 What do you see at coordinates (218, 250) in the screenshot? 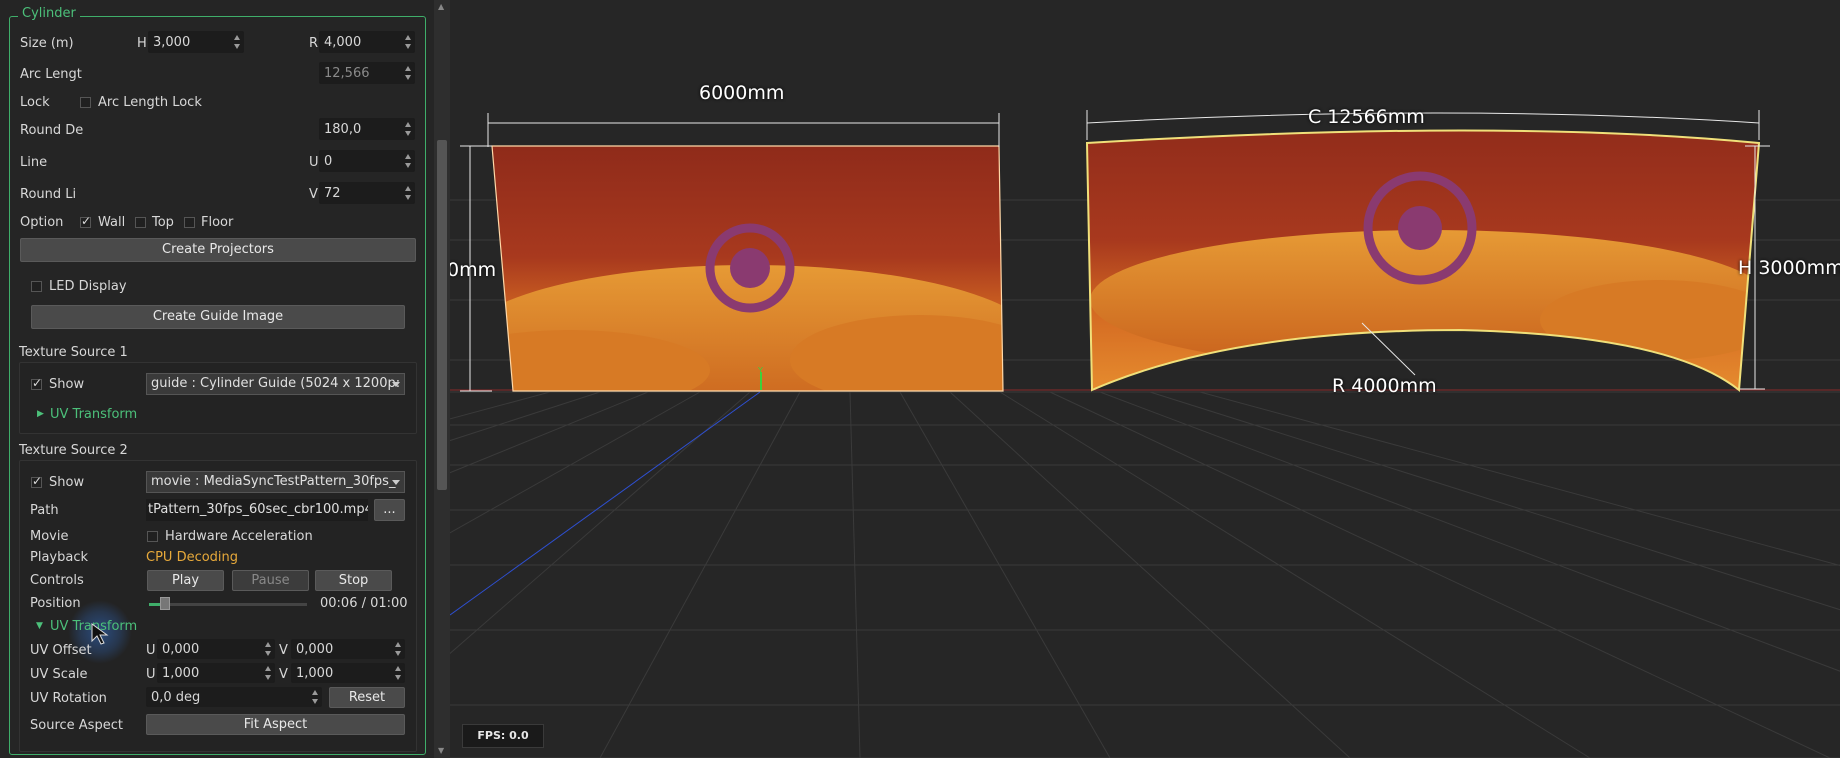
I see `create-projectors-button: Create Projectors` at bounding box center [218, 250].